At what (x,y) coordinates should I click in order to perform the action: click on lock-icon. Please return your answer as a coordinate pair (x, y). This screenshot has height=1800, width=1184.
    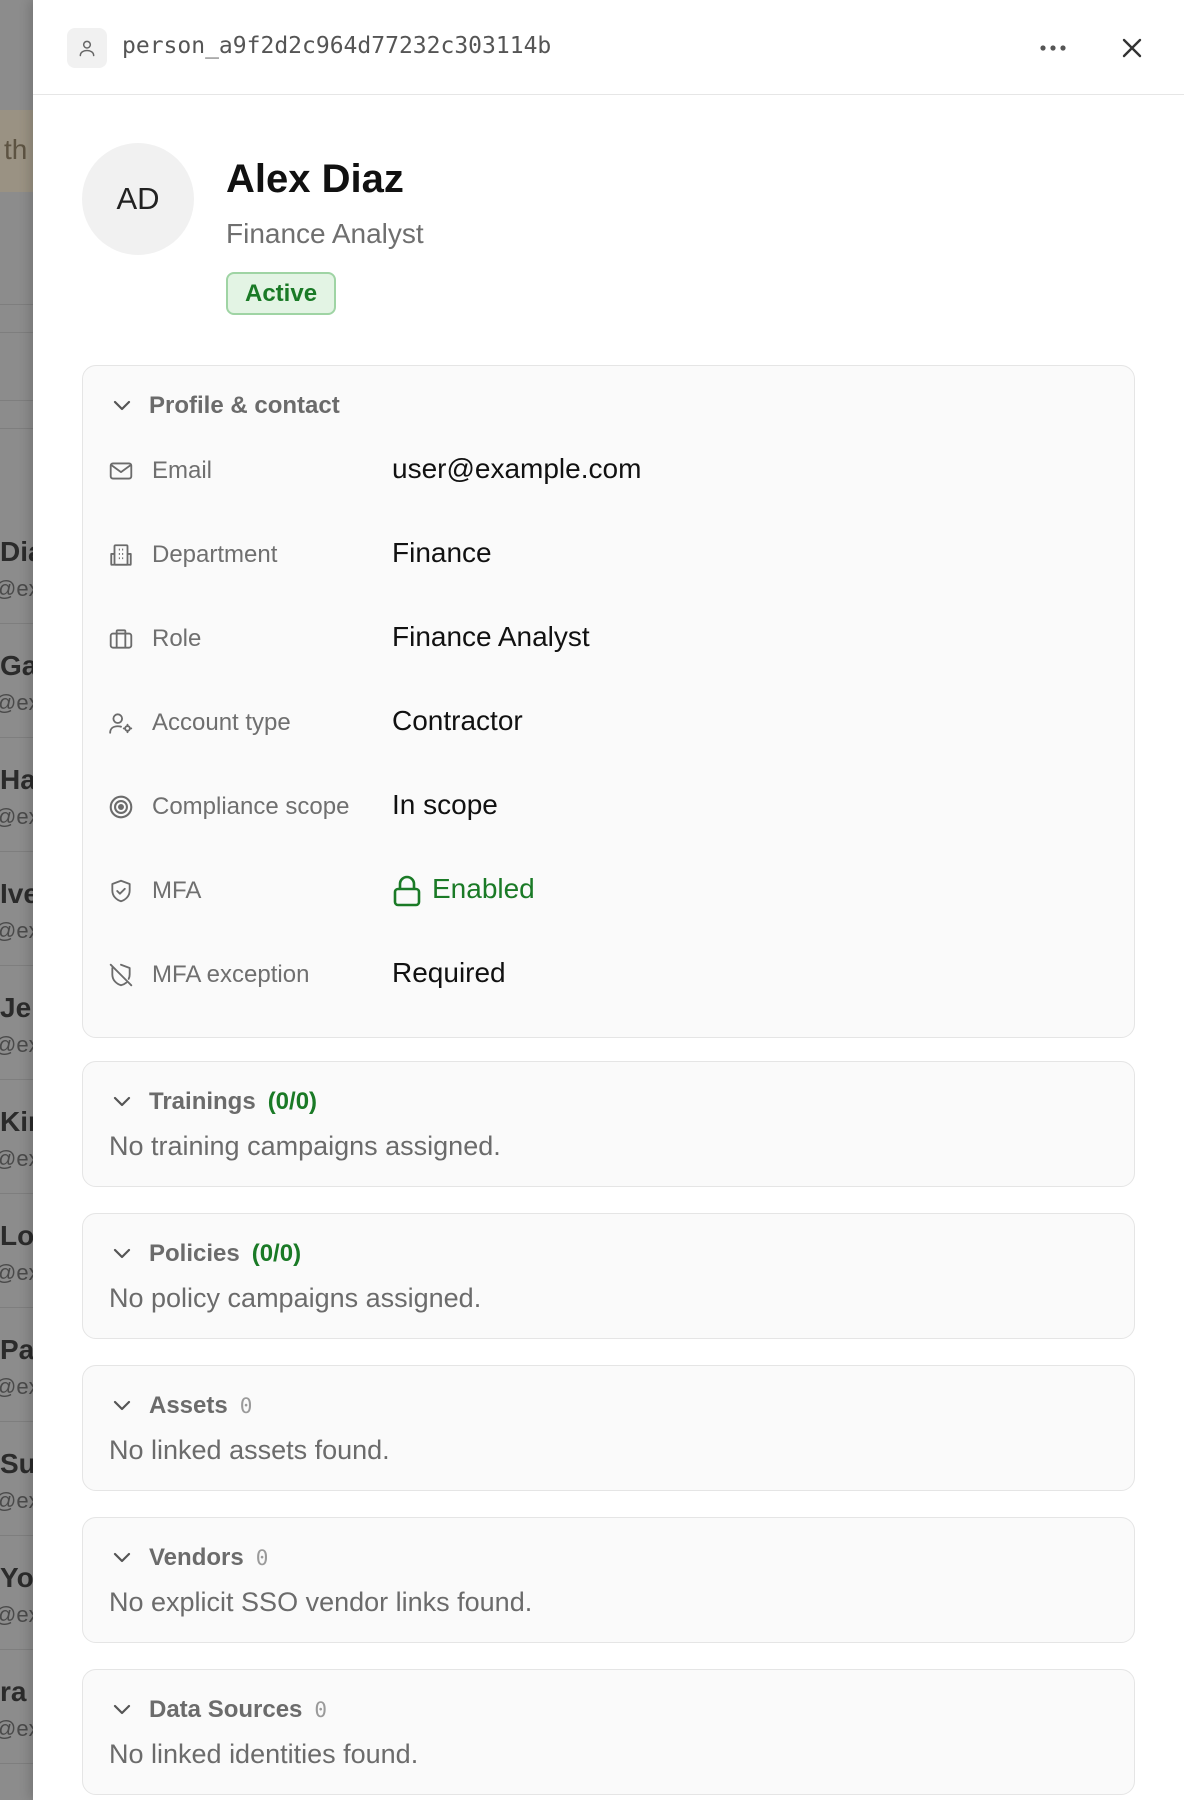
    Looking at the image, I should click on (407, 891).